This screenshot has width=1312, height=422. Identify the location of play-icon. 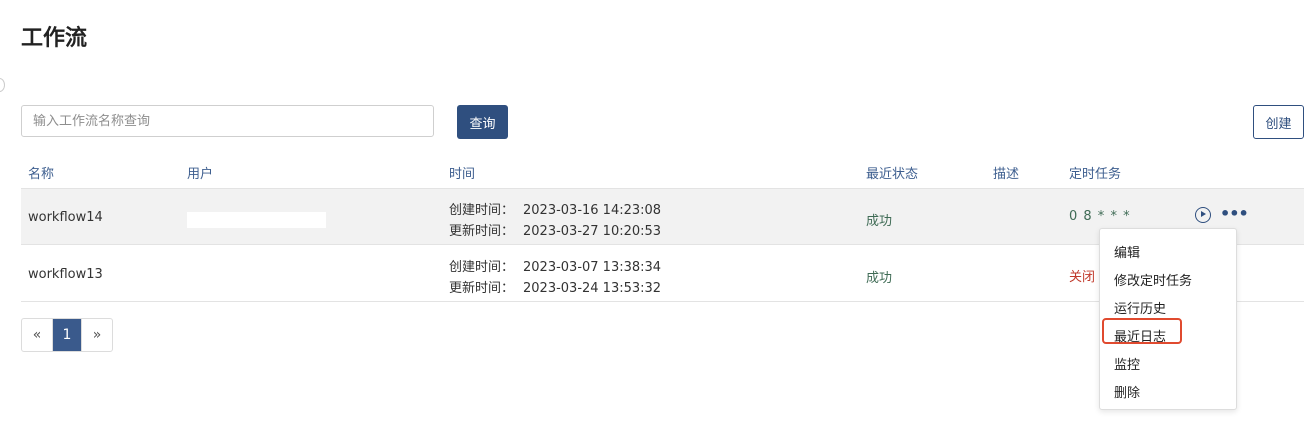
(1203, 215).